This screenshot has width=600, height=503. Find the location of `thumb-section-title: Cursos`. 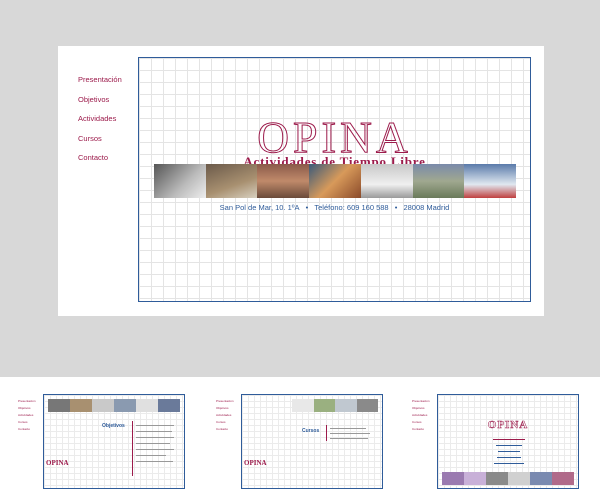

thumb-section-title: Cursos is located at coordinates (311, 431).